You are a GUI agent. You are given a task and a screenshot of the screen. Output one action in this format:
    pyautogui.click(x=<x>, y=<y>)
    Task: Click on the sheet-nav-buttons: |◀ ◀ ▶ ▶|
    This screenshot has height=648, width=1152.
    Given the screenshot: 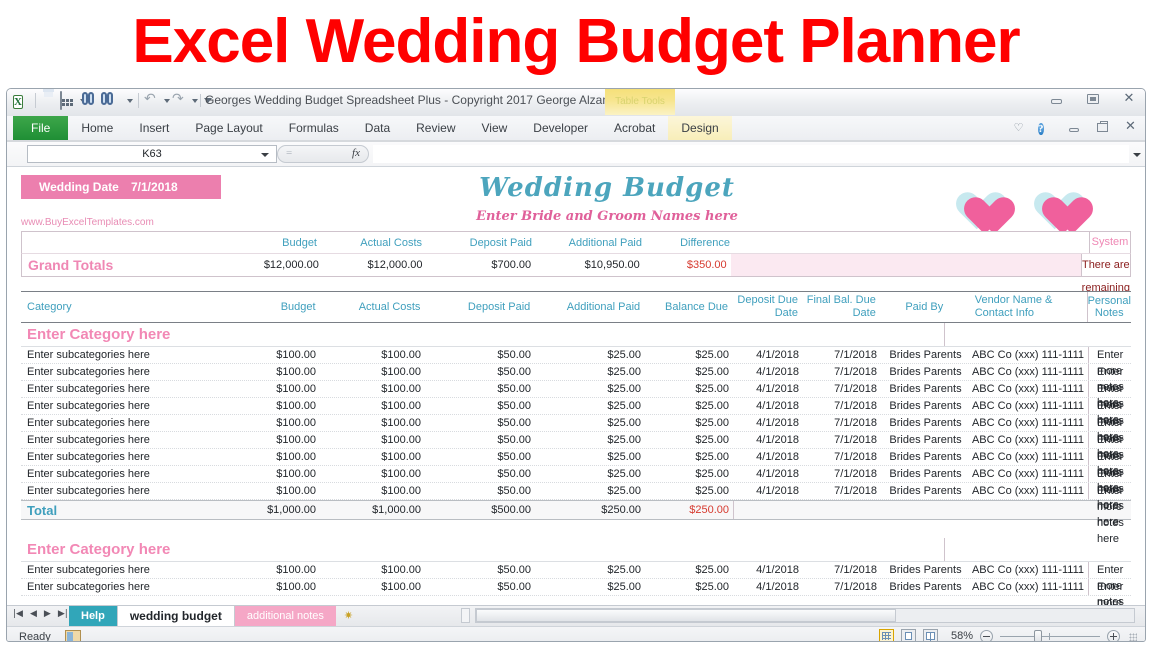 What is the action you would take?
    pyautogui.click(x=40, y=614)
    